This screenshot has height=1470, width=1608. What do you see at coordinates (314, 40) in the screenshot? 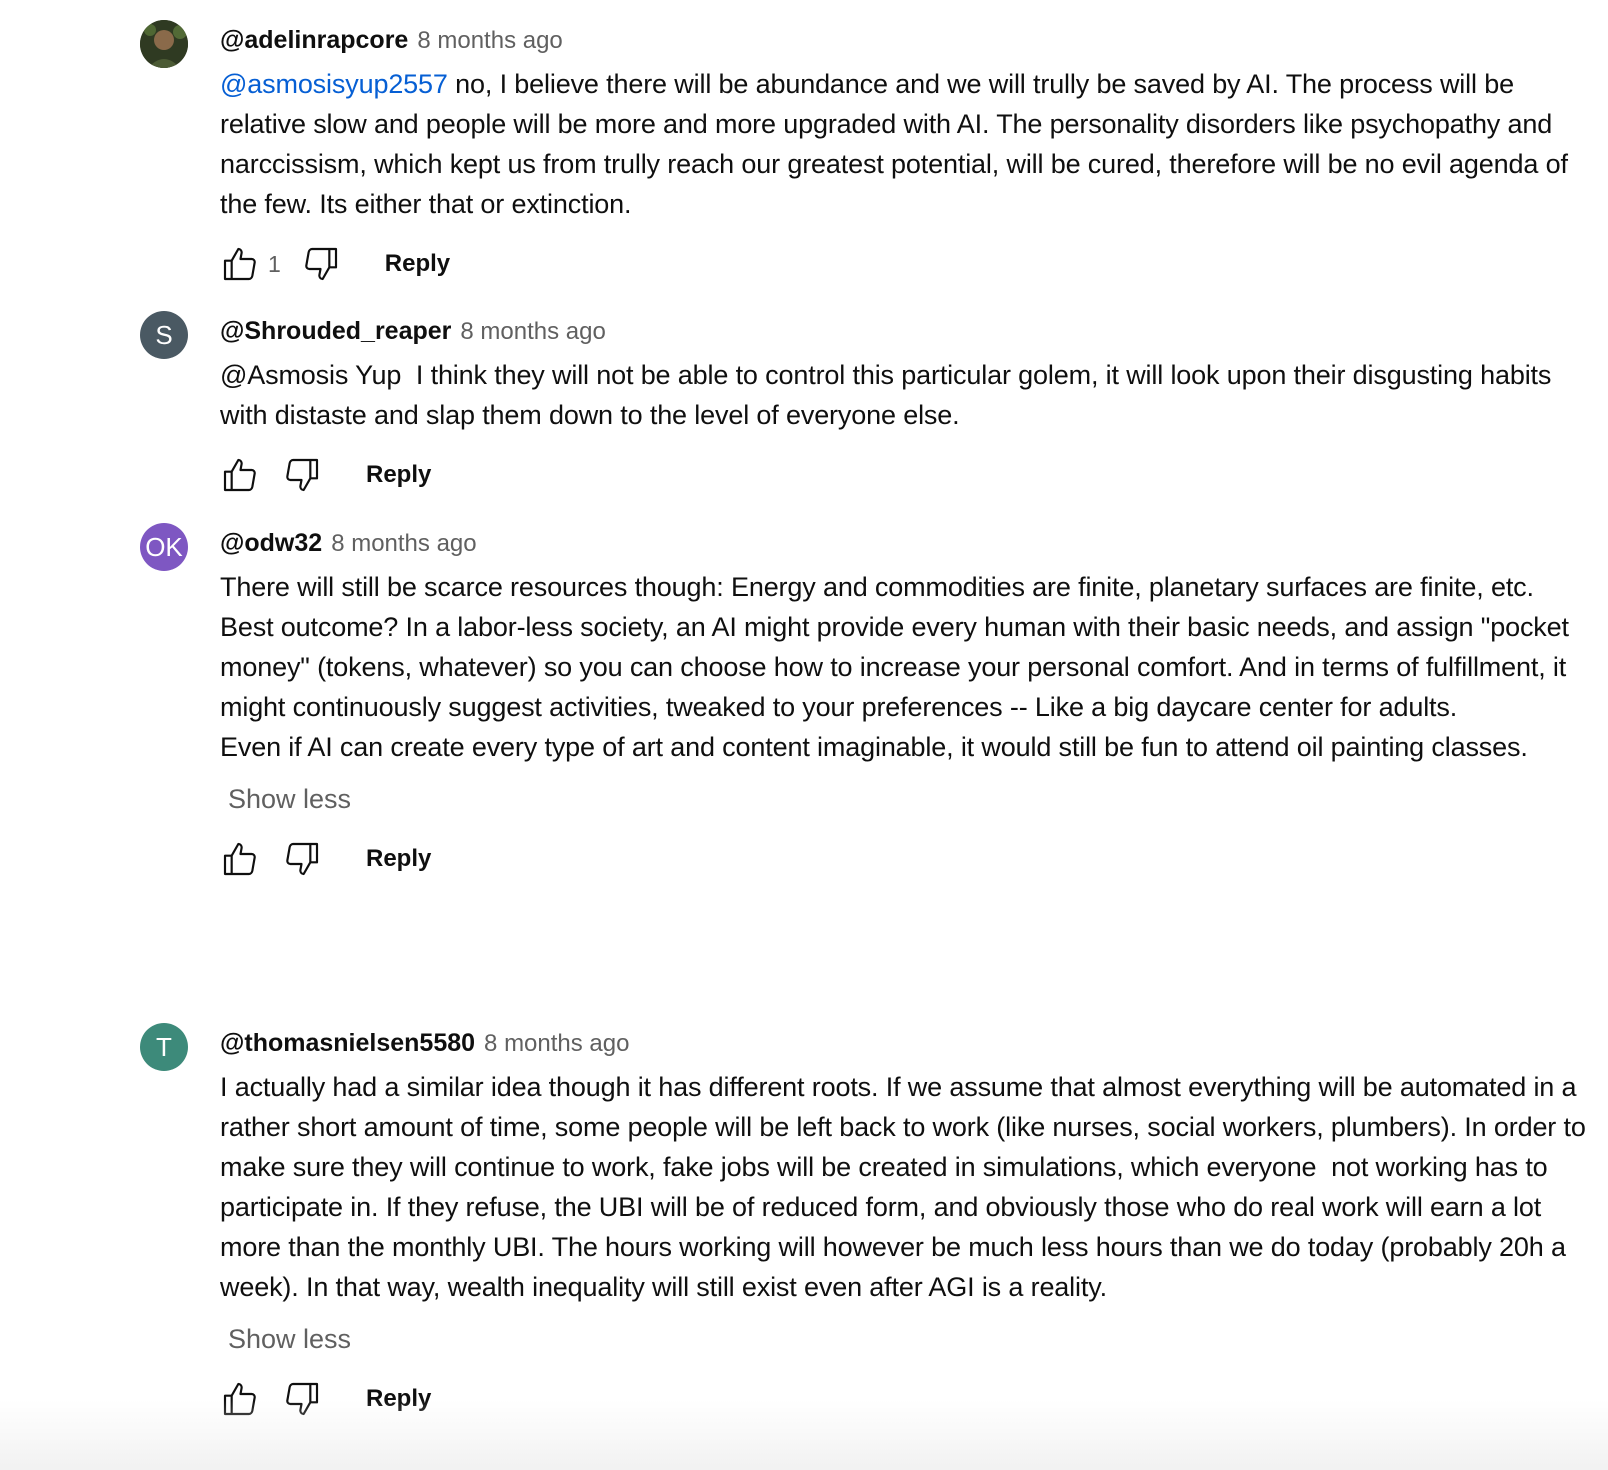
I see `author-name: @adelinrapcore` at bounding box center [314, 40].